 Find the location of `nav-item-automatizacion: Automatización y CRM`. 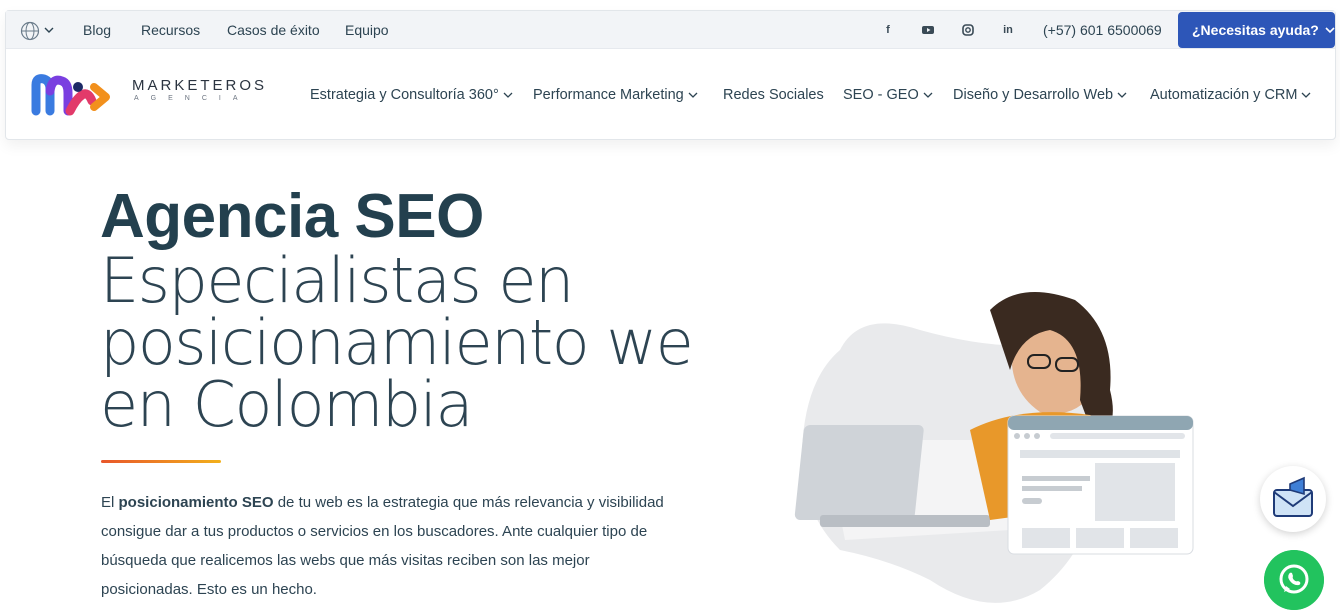

nav-item-automatizacion: Automatización y CRM is located at coordinates (1230, 95).